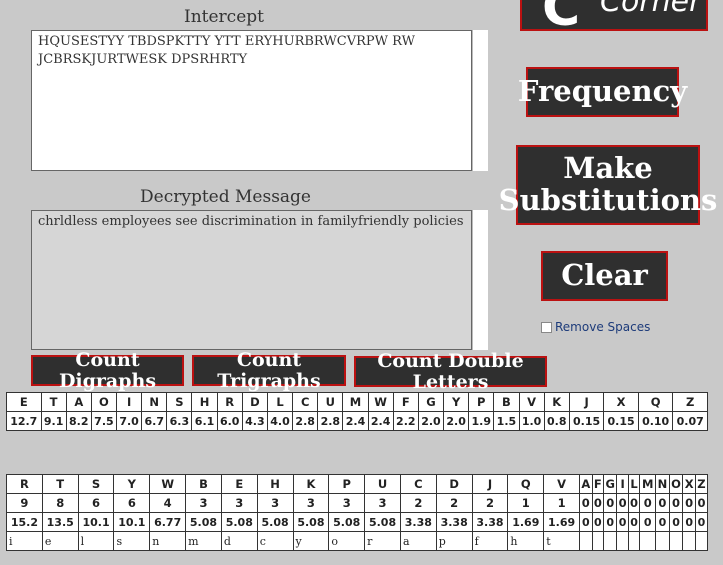 The height and width of the screenshot is (565, 723). What do you see at coordinates (526, 503) in the screenshot?
I see `count-cell: 1` at bounding box center [526, 503].